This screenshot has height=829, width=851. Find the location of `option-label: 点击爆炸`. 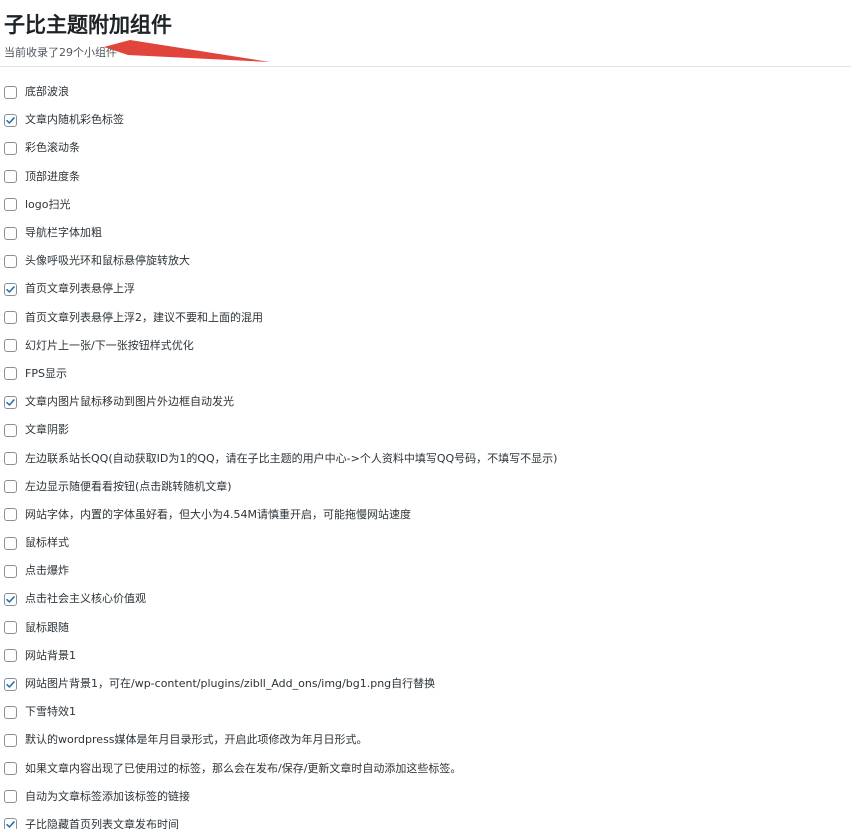

option-label: 点击爆炸 is located at coordinates (47, 571).